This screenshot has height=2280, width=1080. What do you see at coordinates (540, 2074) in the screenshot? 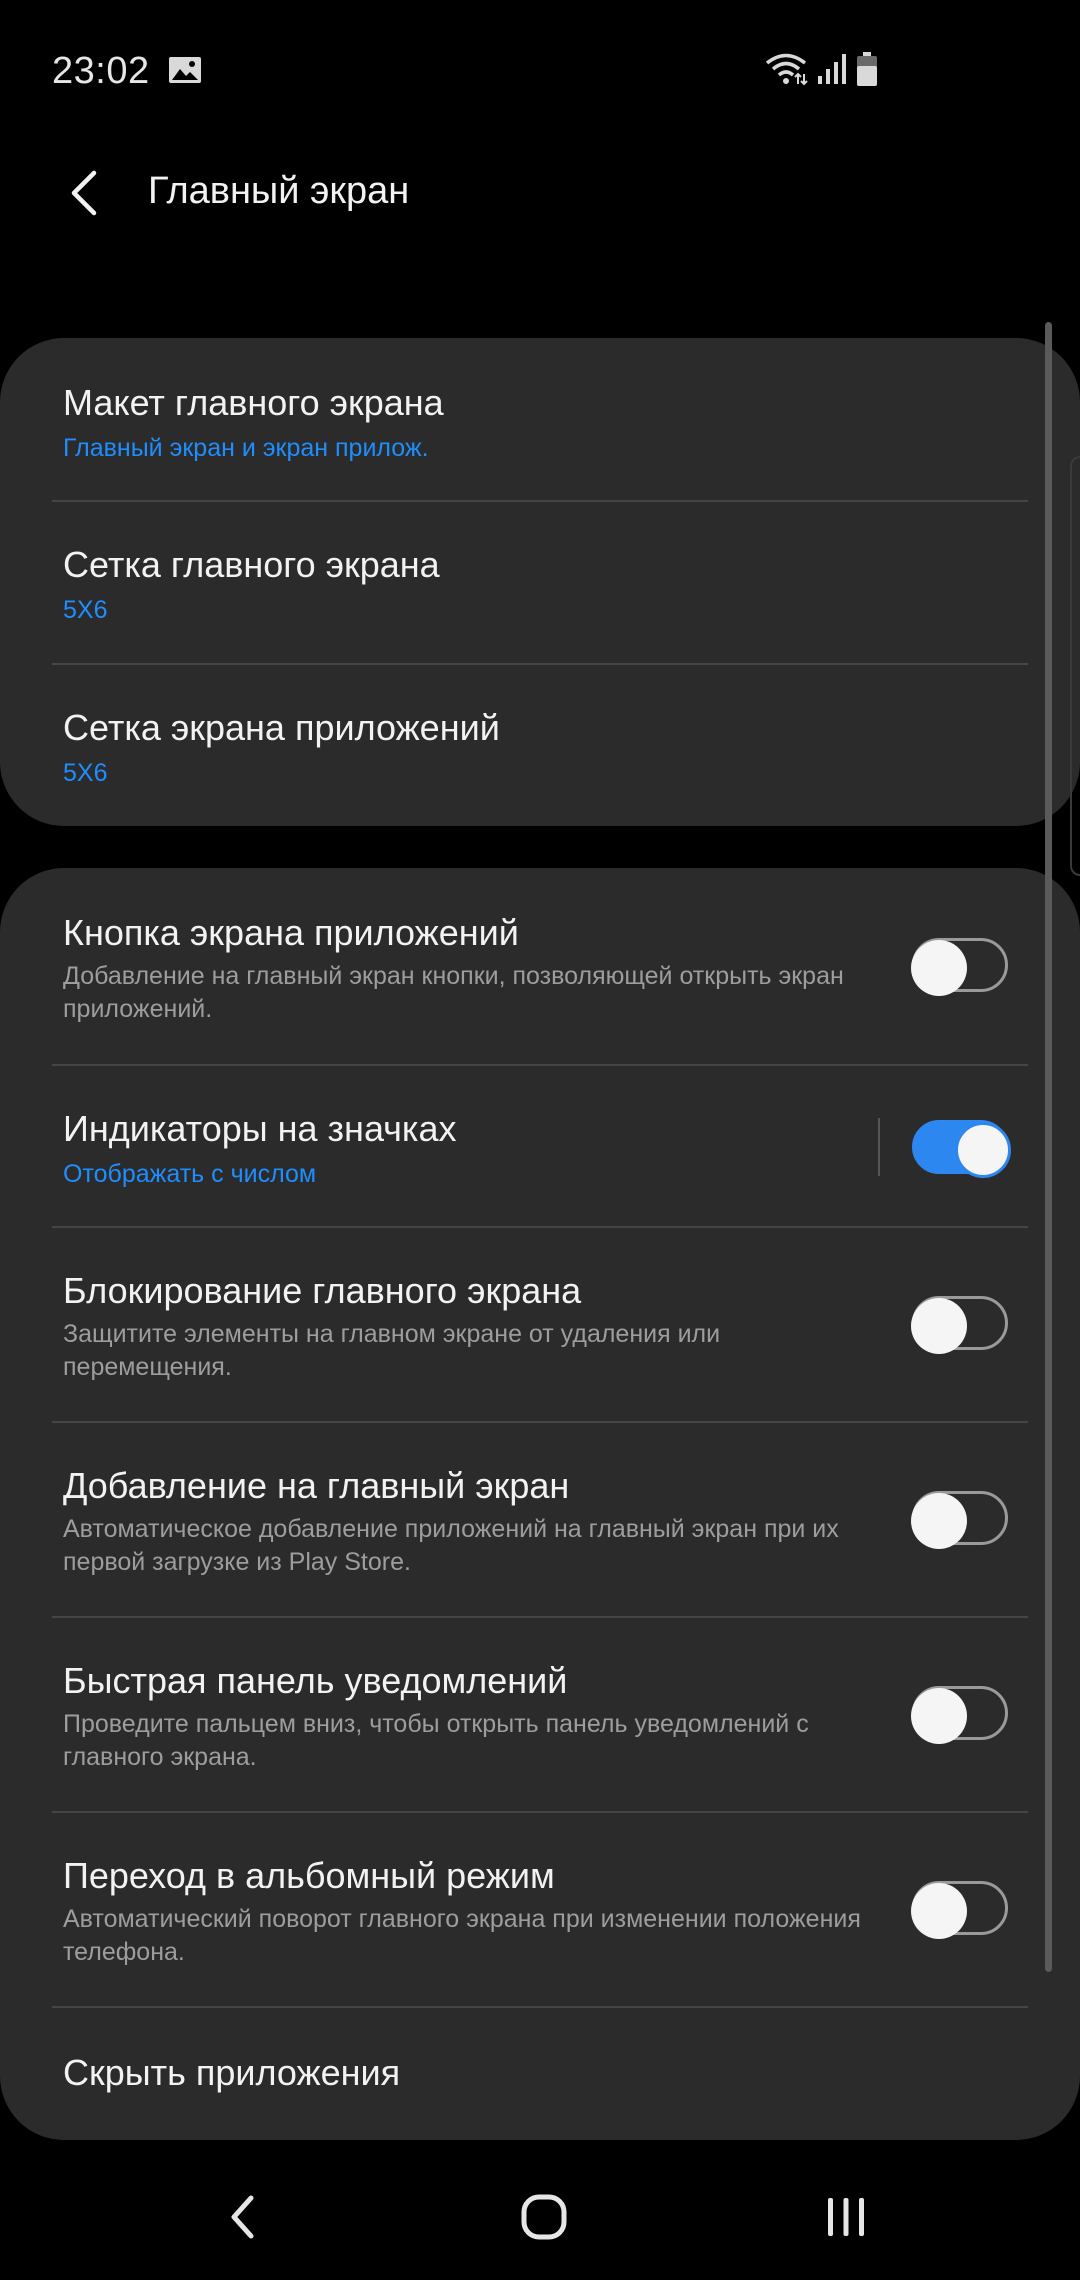
I see `setting-hide-apps: Скрыть приложения` at bounding box center [540, 2074].